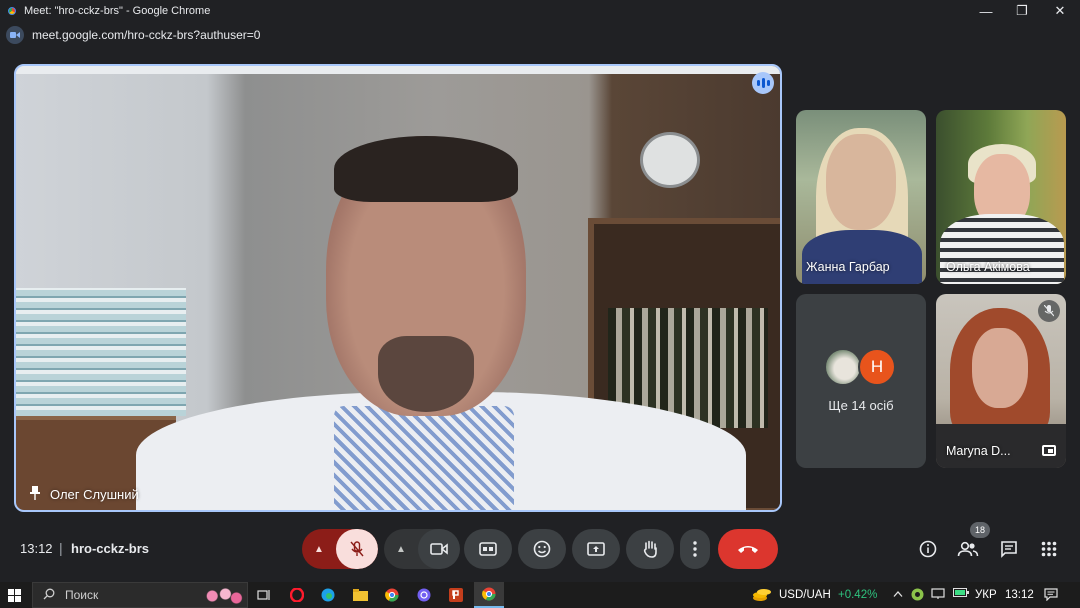  What do you see at coordinates (986, 595) in the screenshot?
I see `input-language: УКР` at bounding box center [986, 595].